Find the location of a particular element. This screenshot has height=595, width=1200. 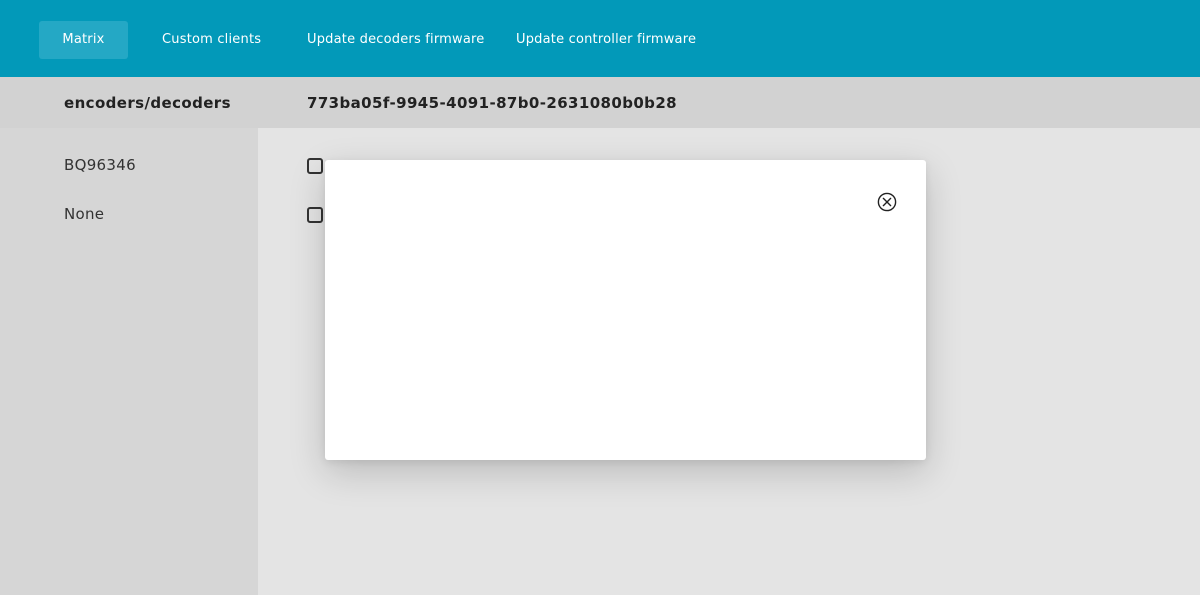

nav-tab-update-decoders-firmware: Update decoders firmware is located at coordinates (396, 40).